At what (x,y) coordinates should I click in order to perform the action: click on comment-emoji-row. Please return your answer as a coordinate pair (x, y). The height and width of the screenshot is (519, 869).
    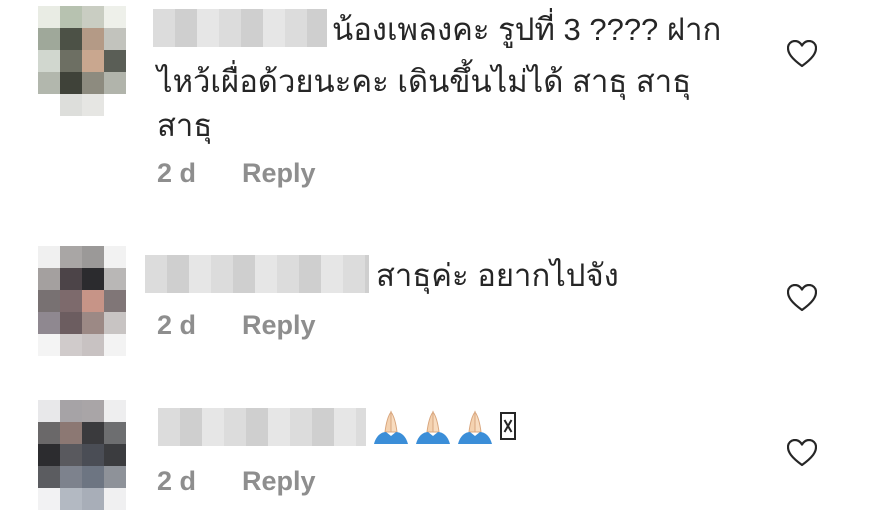
    Looking at the image, I should click on (444, 428).